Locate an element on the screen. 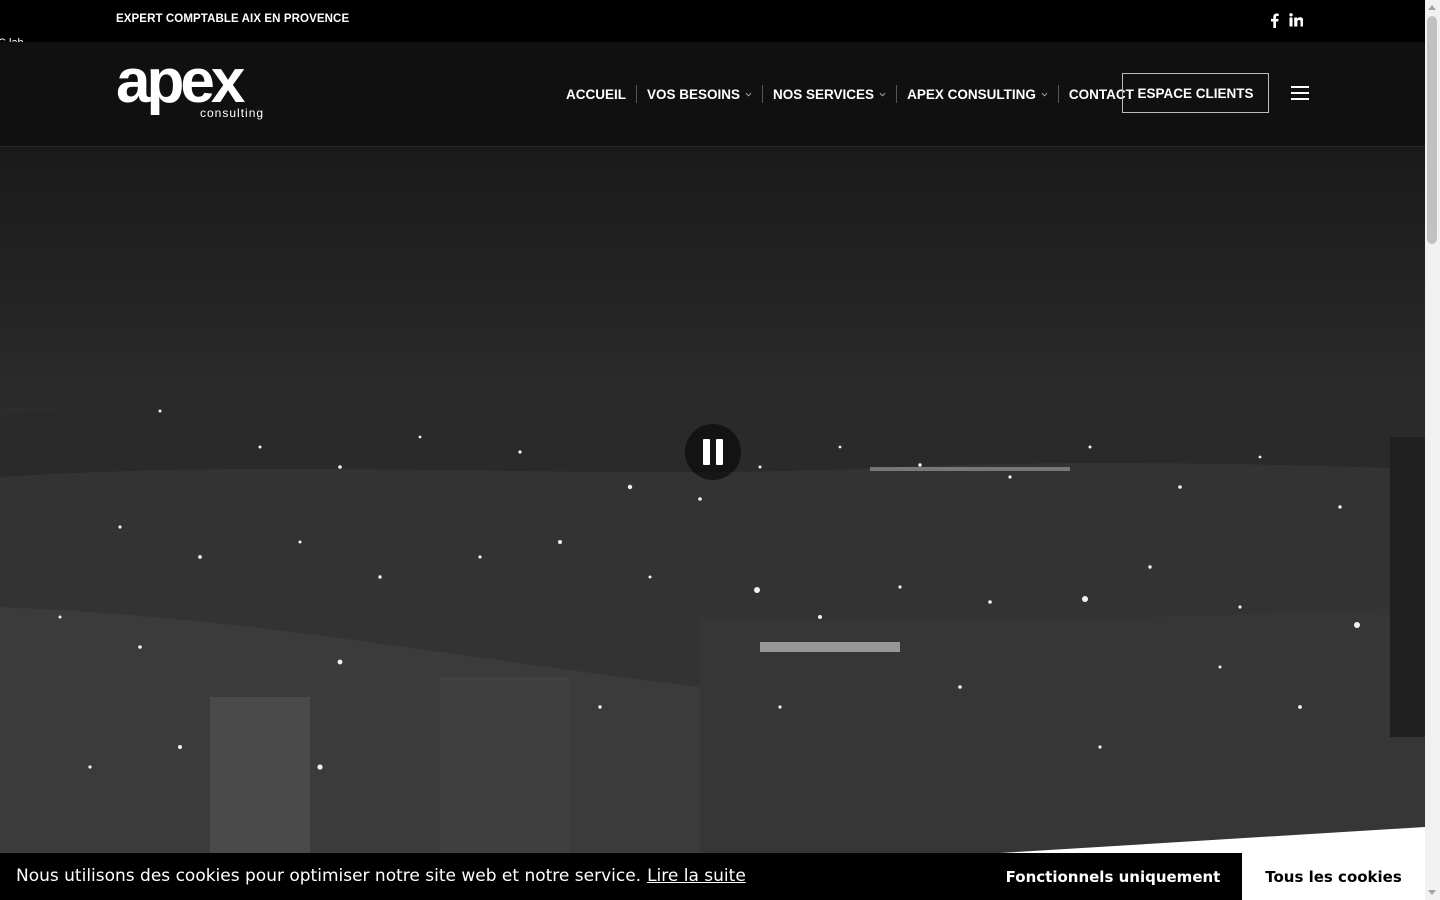 This screenshot has height=900, width=1440. site-logo: apex consulting is located at coordinates (192, 86).